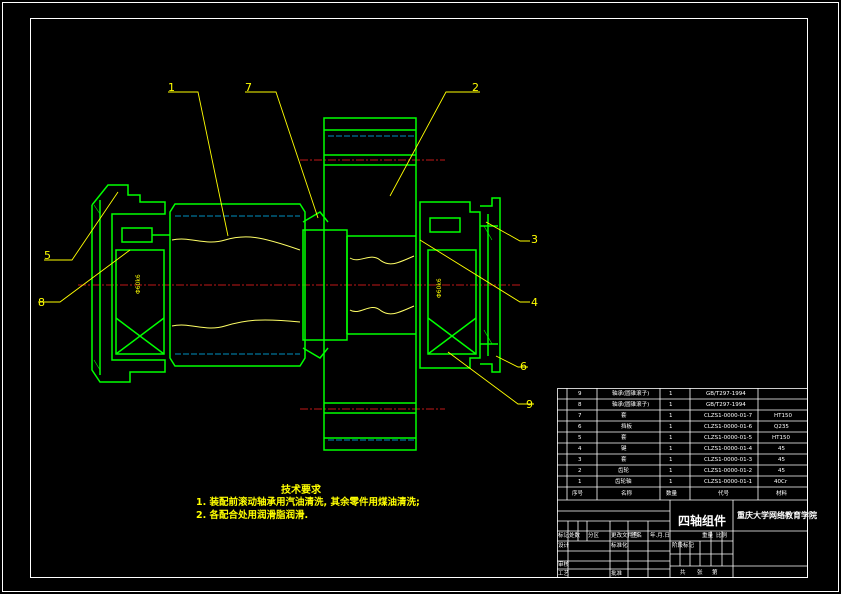 The image size is (841, 594). I want to click on header-name: 名称, so click(627, 494).